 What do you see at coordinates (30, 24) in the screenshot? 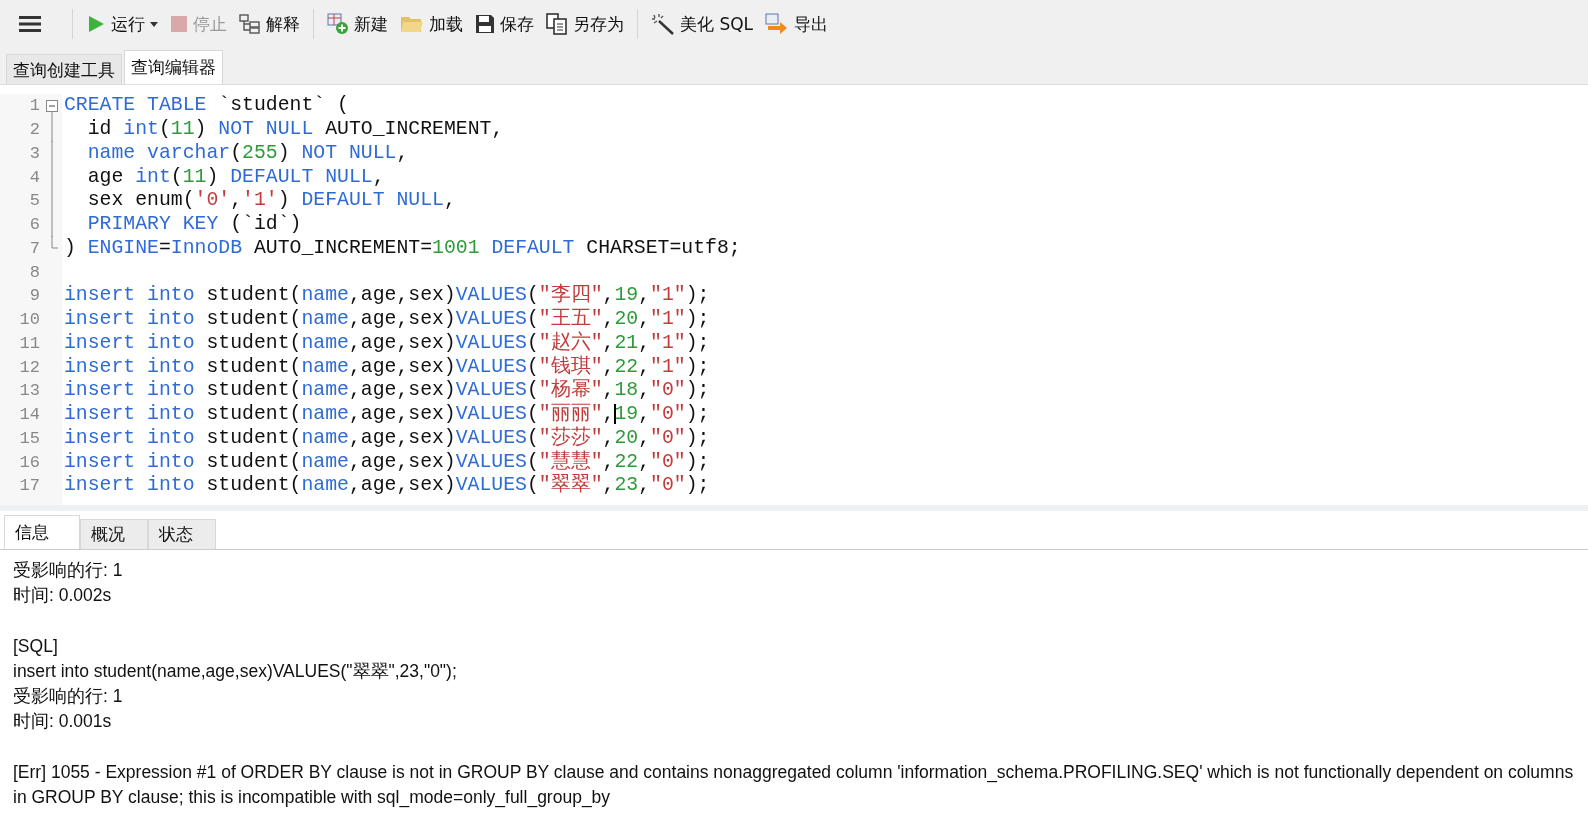
I see `menu-icon` at bounding box center [30, 24].